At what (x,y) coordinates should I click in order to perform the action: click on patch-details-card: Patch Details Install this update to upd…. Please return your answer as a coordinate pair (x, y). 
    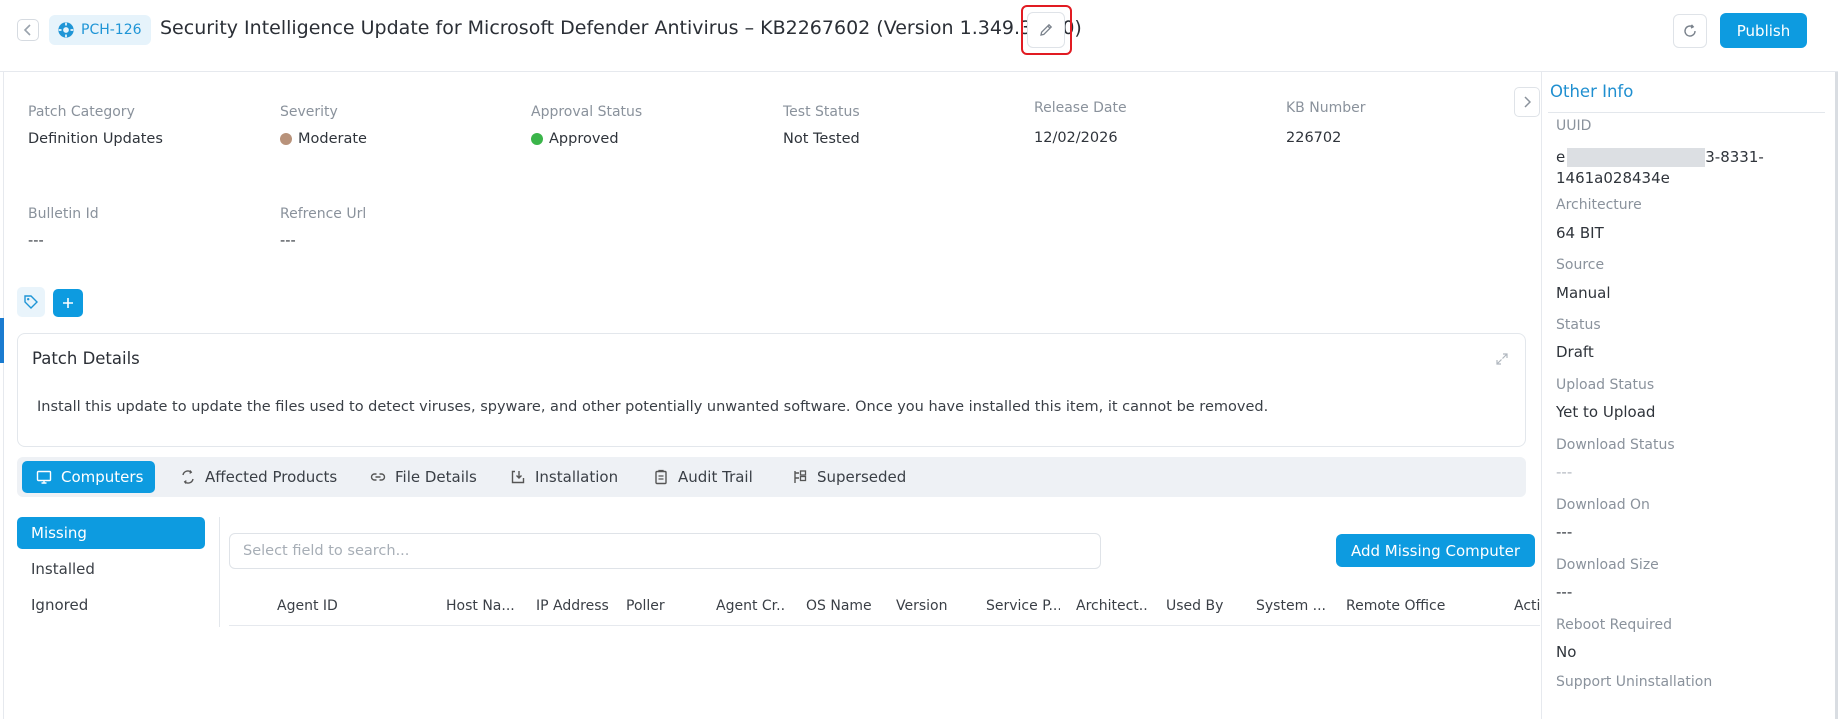
    Looking at the image, I should click on (771, 390).